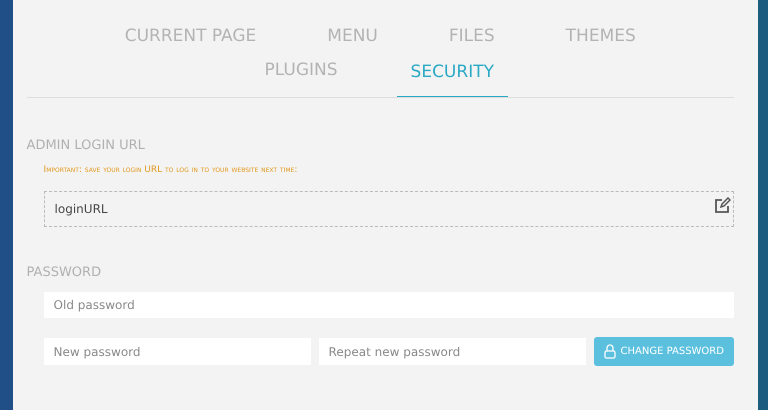  What do you see at coordinates (64, 272) in the screenshot?
I see `section-heading: PASSWORD` at bounding box center [64, 272].